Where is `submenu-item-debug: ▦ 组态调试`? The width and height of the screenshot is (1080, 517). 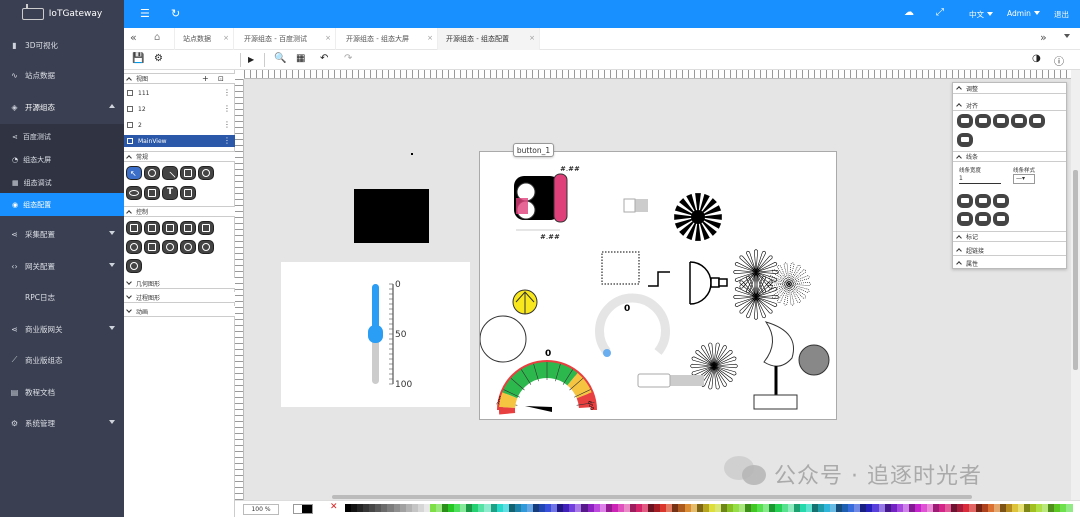 submenu-item-debug: ▦ 组态调试 is located at coordinates (62, 182).